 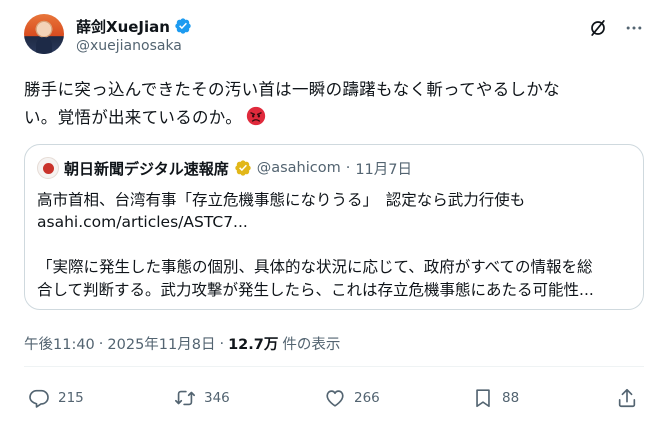 I want to click on tweet-time: 午後11:40, so click(x=59, y=343).